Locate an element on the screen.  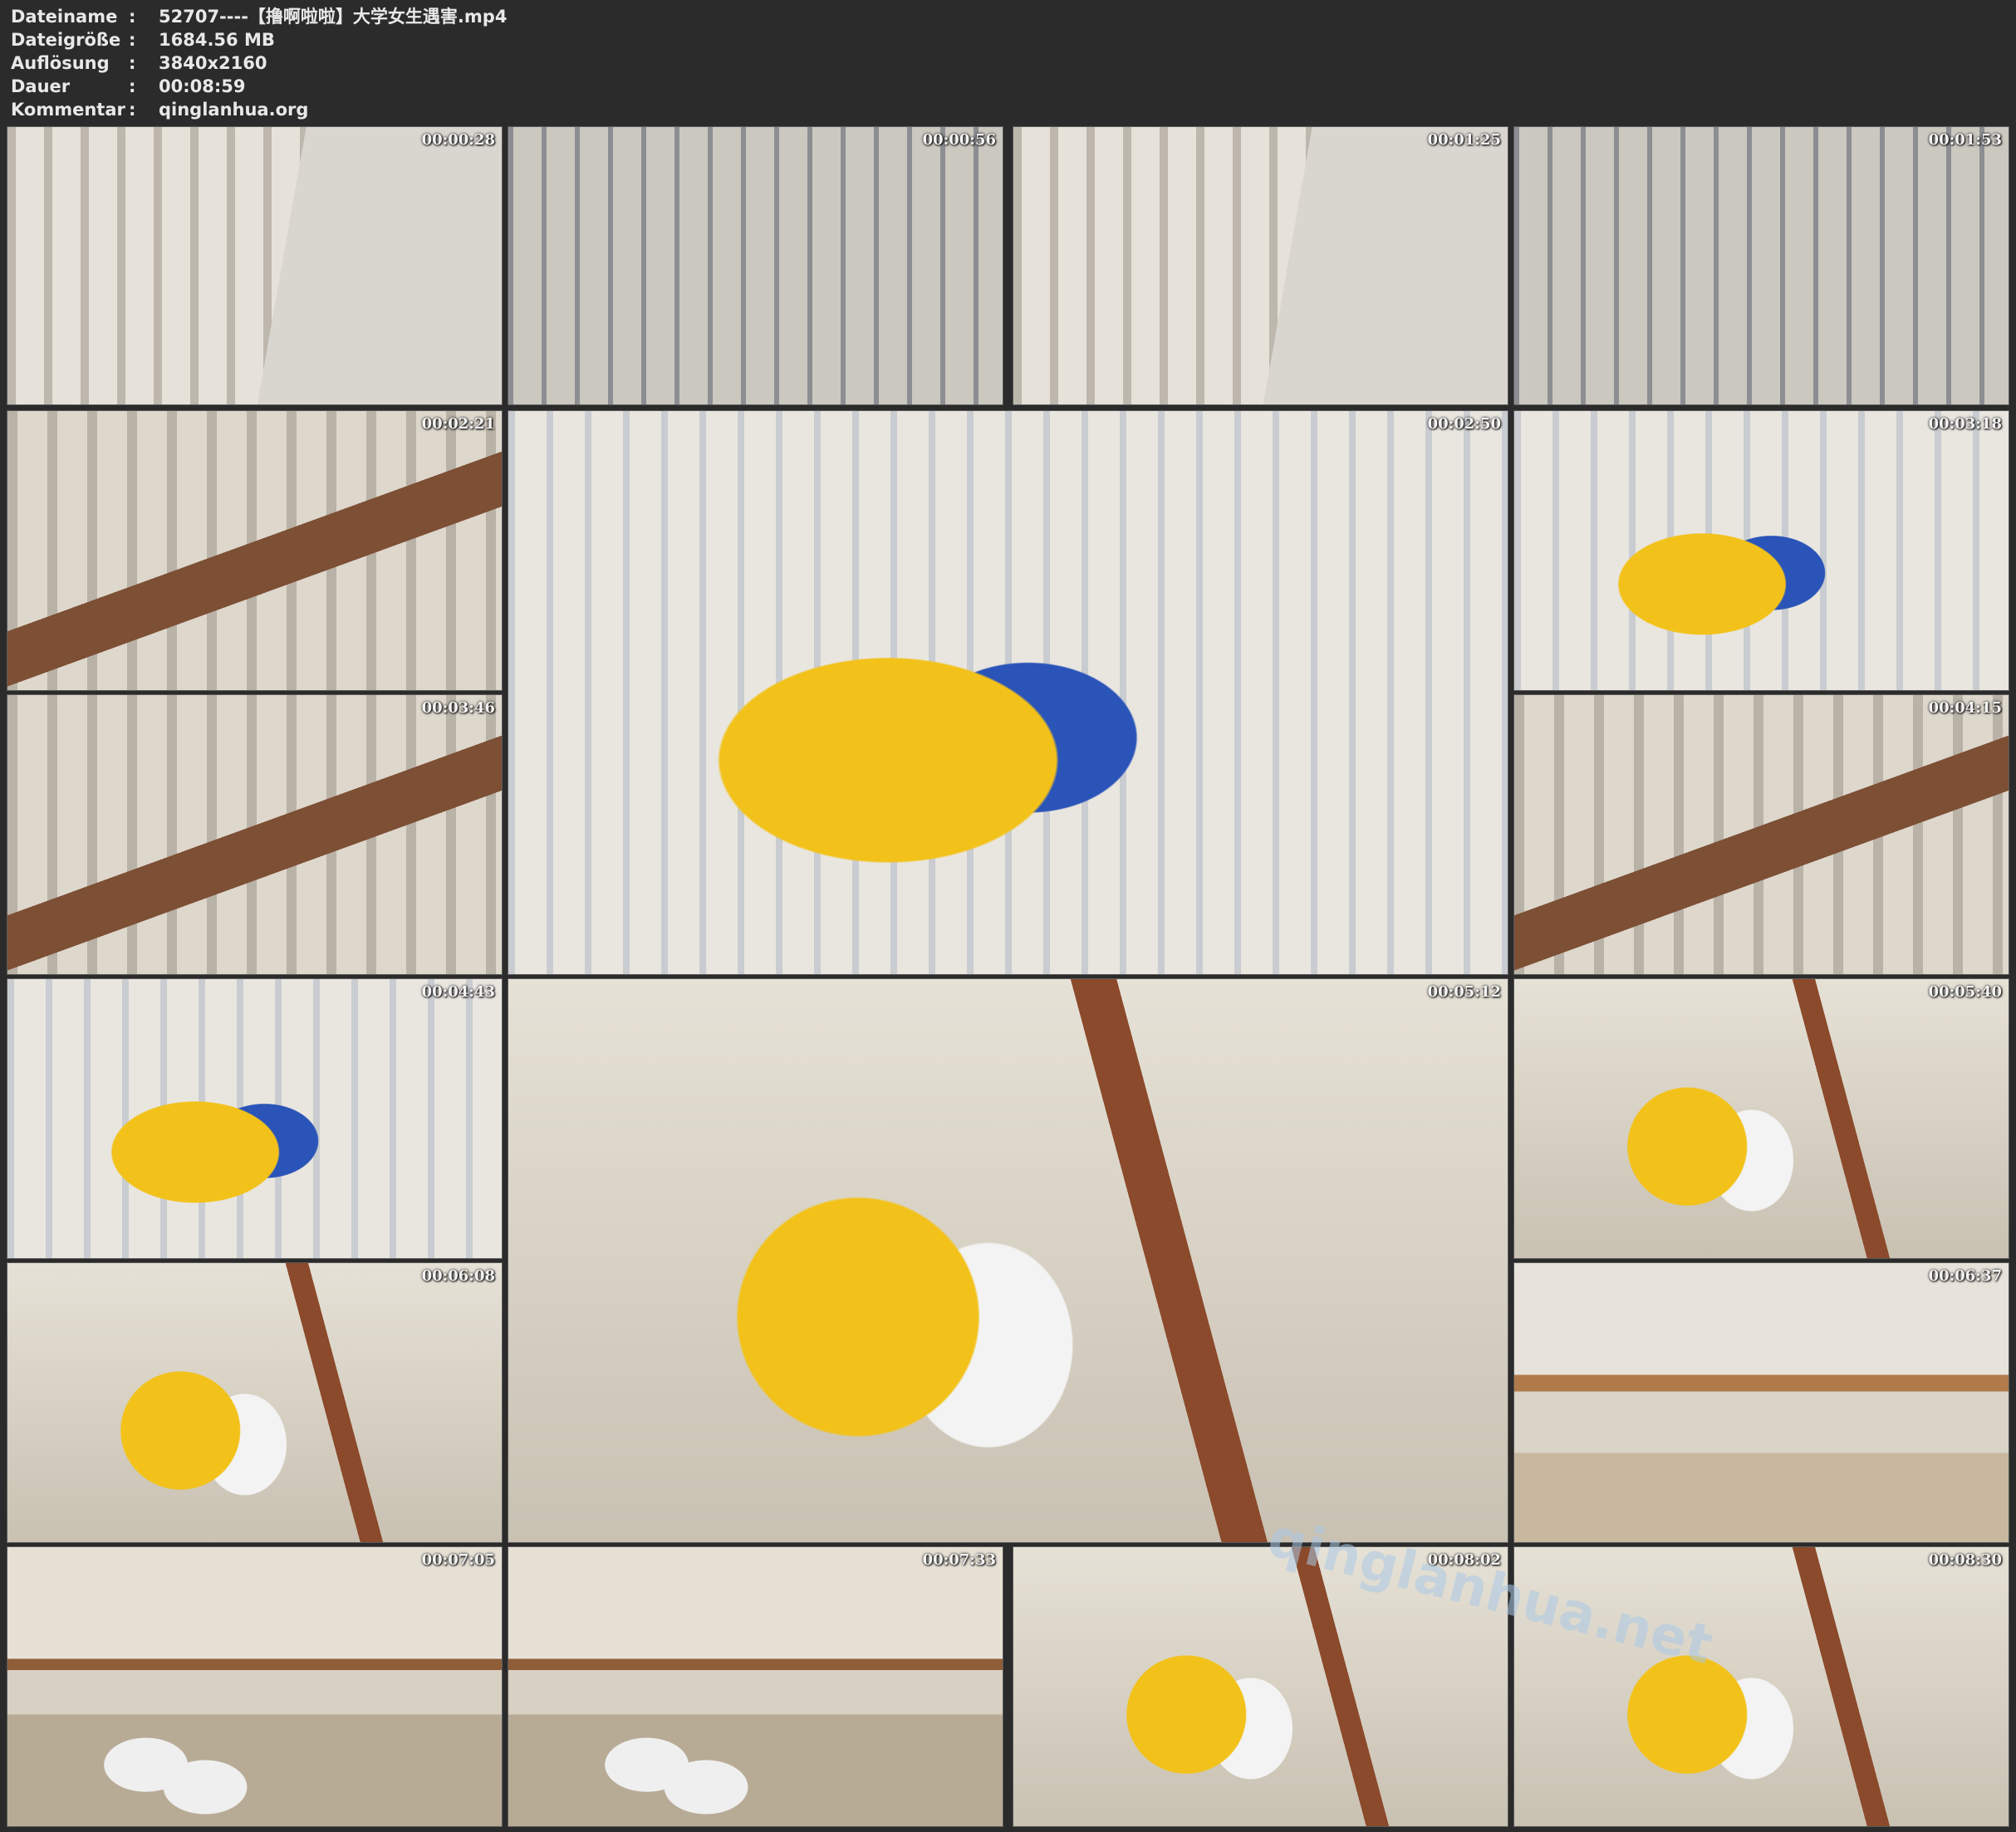
timestamp-label: 00:05:12 is located at coordinates (1464, 992).